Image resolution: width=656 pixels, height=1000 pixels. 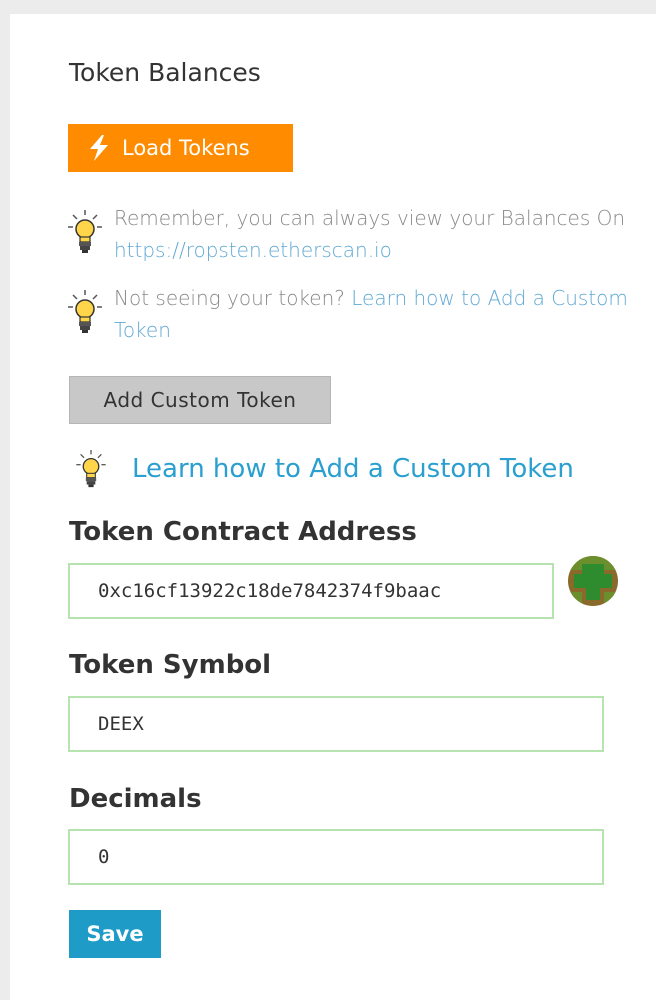 What do you see at coordinates (135, 799) in the screenshot?
I see `decimals-label: Decimals` at bounding box center [135, 799].